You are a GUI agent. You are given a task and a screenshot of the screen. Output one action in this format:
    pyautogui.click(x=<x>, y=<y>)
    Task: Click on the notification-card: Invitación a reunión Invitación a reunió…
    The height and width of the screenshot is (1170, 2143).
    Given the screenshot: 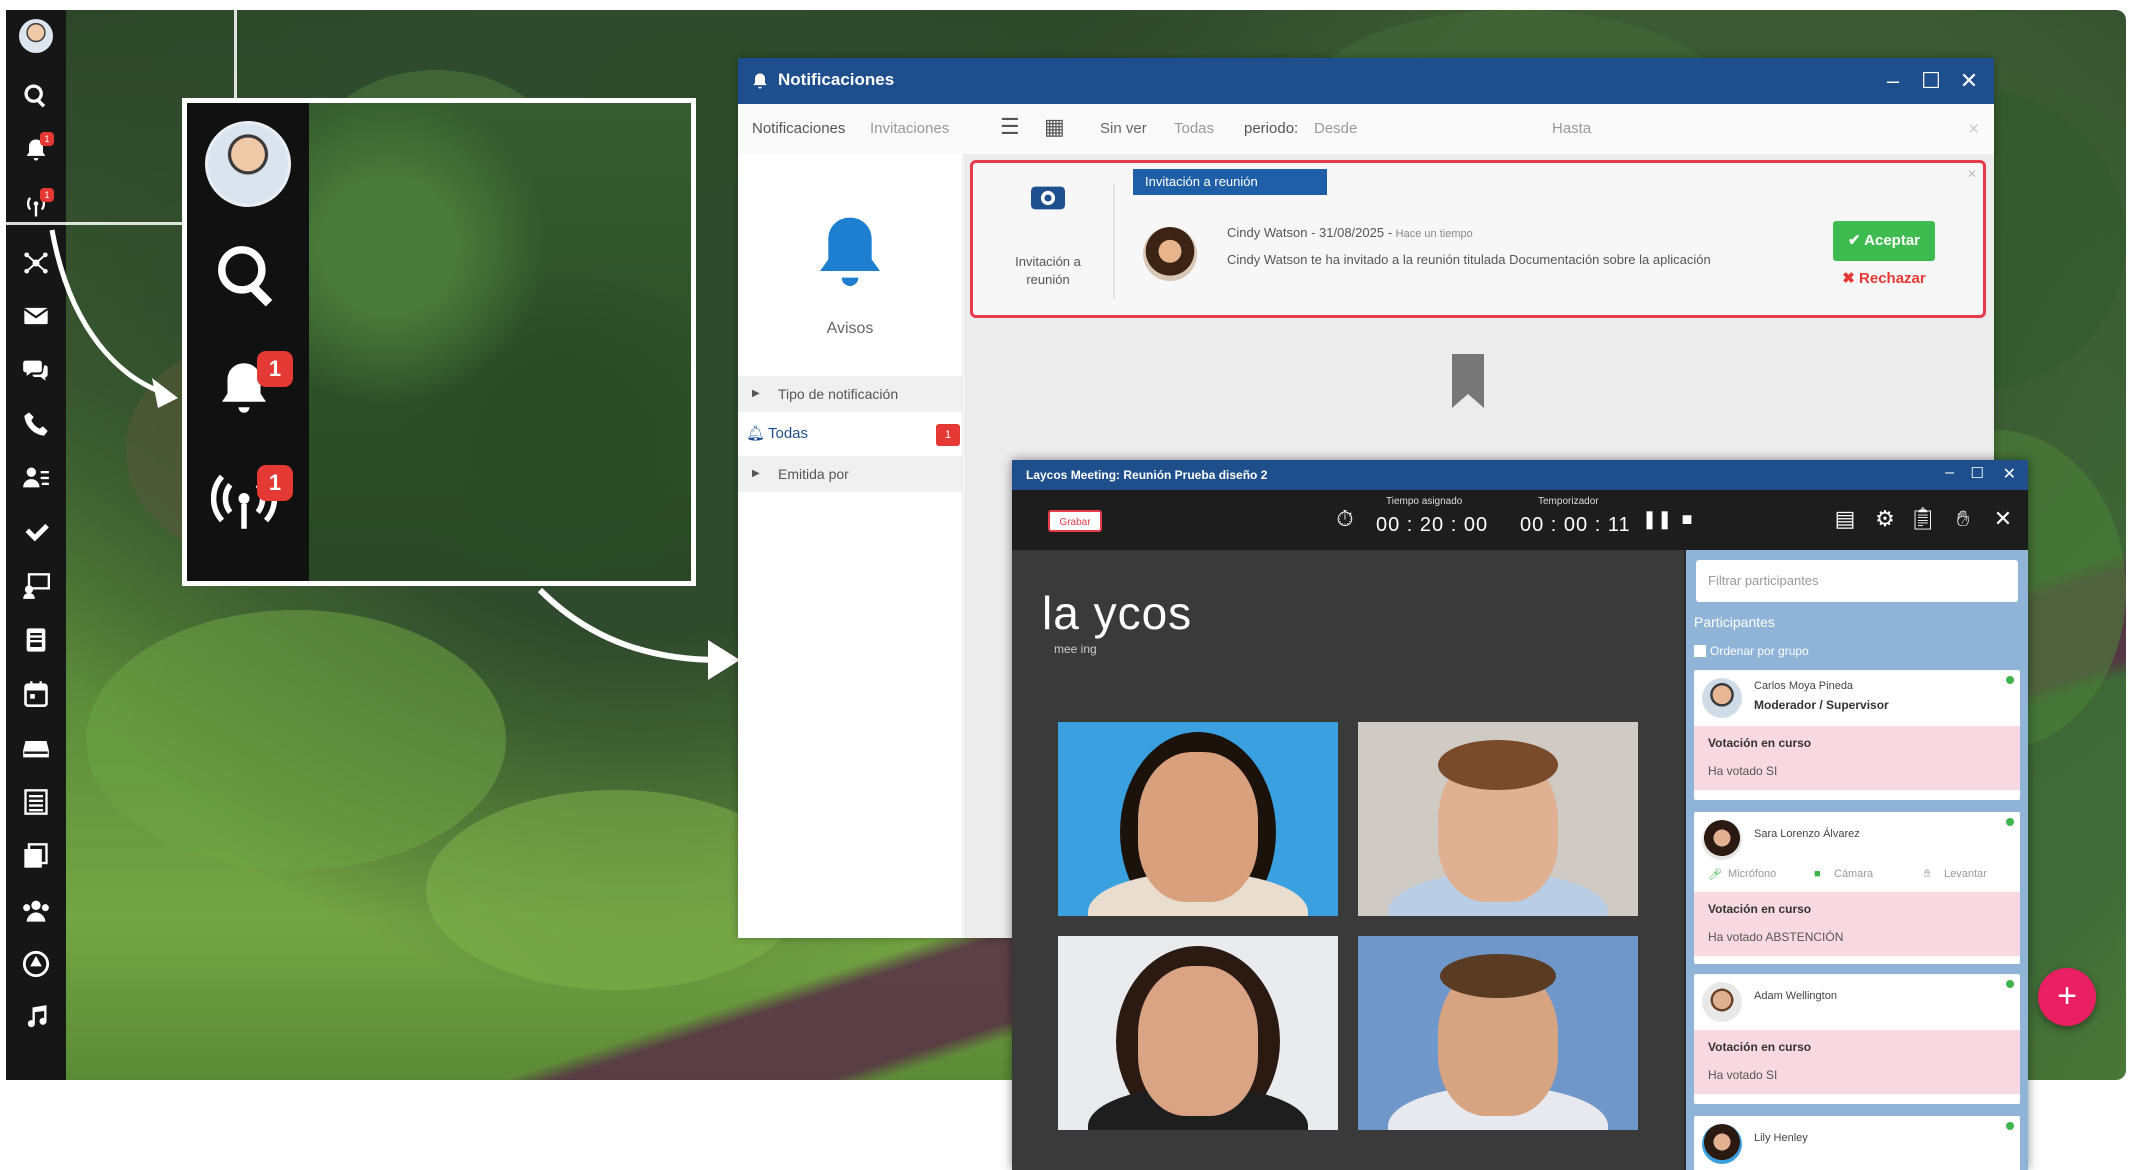 What is the action you would take?
    pyautogui.click(x=1478, y=239)
    